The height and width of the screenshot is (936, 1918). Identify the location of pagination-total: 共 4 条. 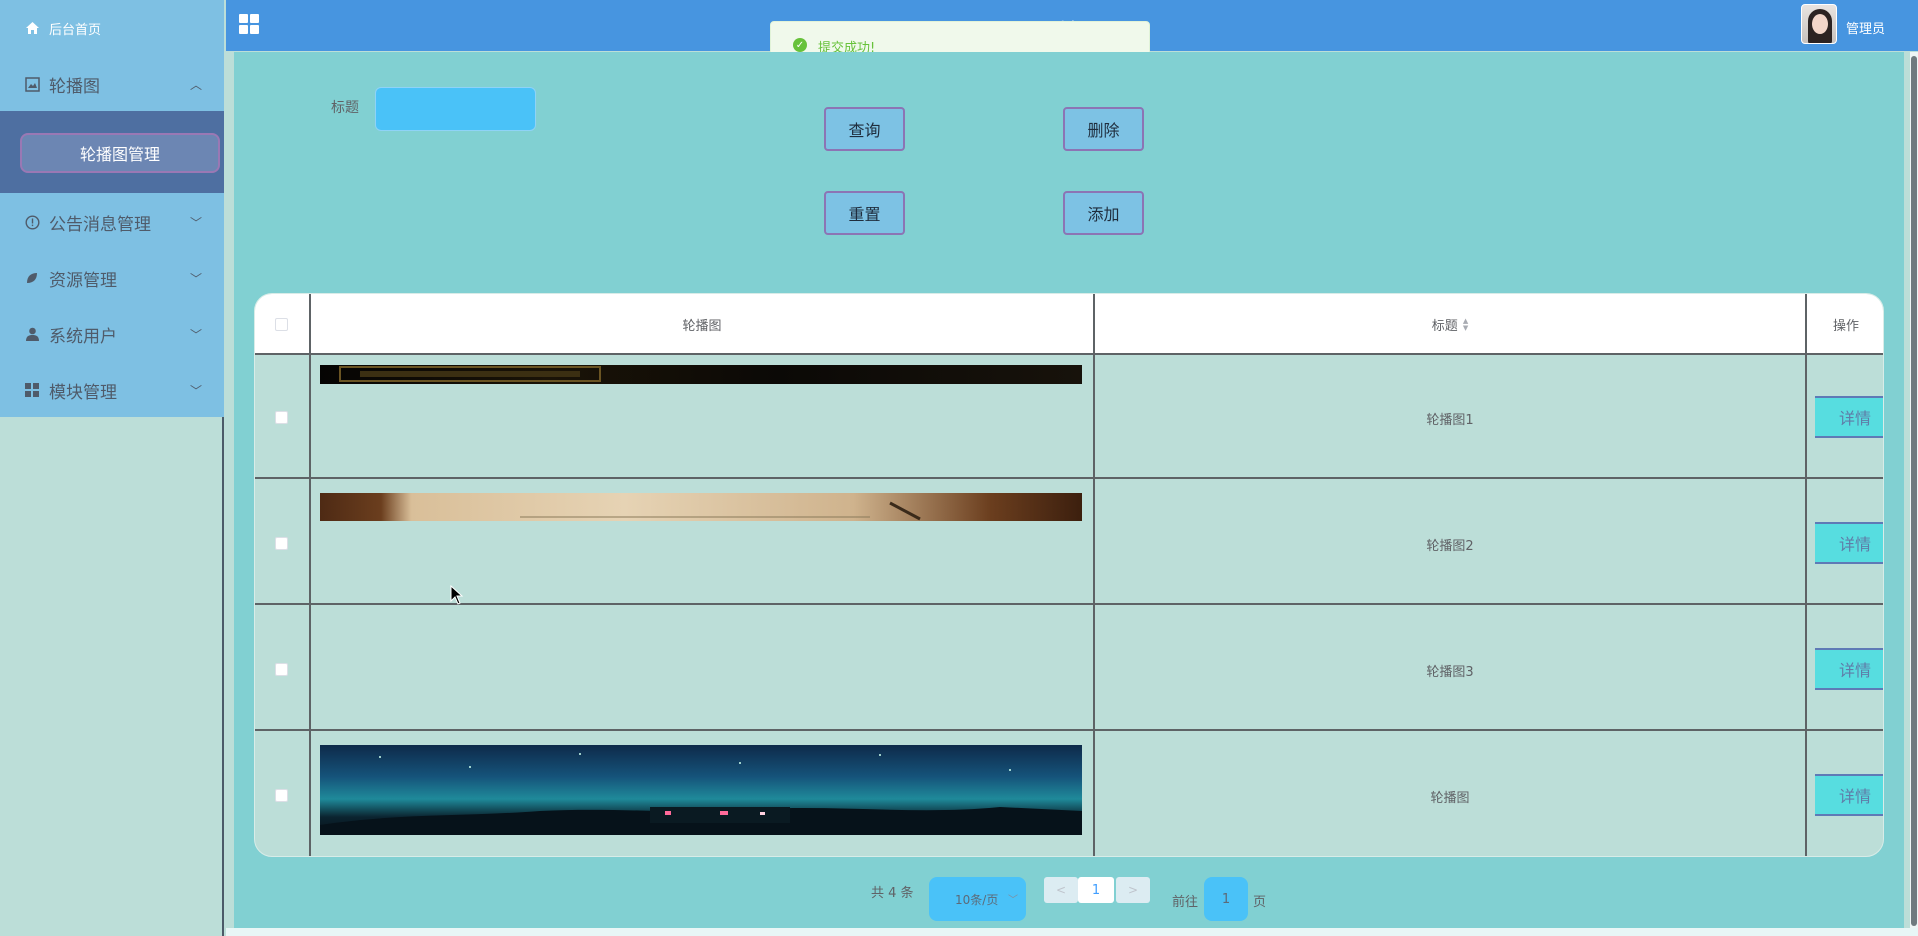
(892, 893).